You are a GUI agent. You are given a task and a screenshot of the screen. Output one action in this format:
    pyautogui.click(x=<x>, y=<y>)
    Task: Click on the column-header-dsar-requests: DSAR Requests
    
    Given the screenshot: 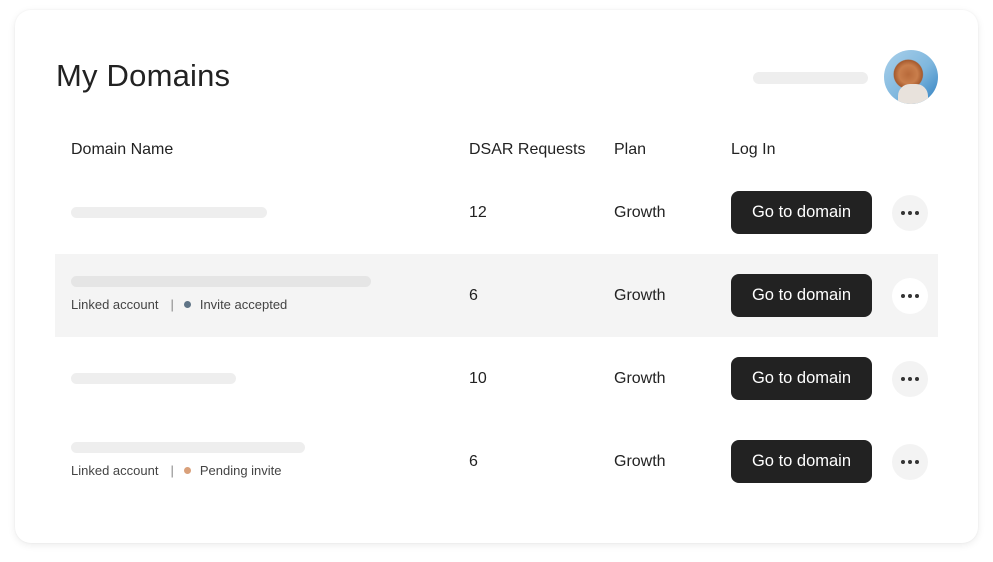 What is the action you would take?
    pyautogui.click(x=527, y=149)
    